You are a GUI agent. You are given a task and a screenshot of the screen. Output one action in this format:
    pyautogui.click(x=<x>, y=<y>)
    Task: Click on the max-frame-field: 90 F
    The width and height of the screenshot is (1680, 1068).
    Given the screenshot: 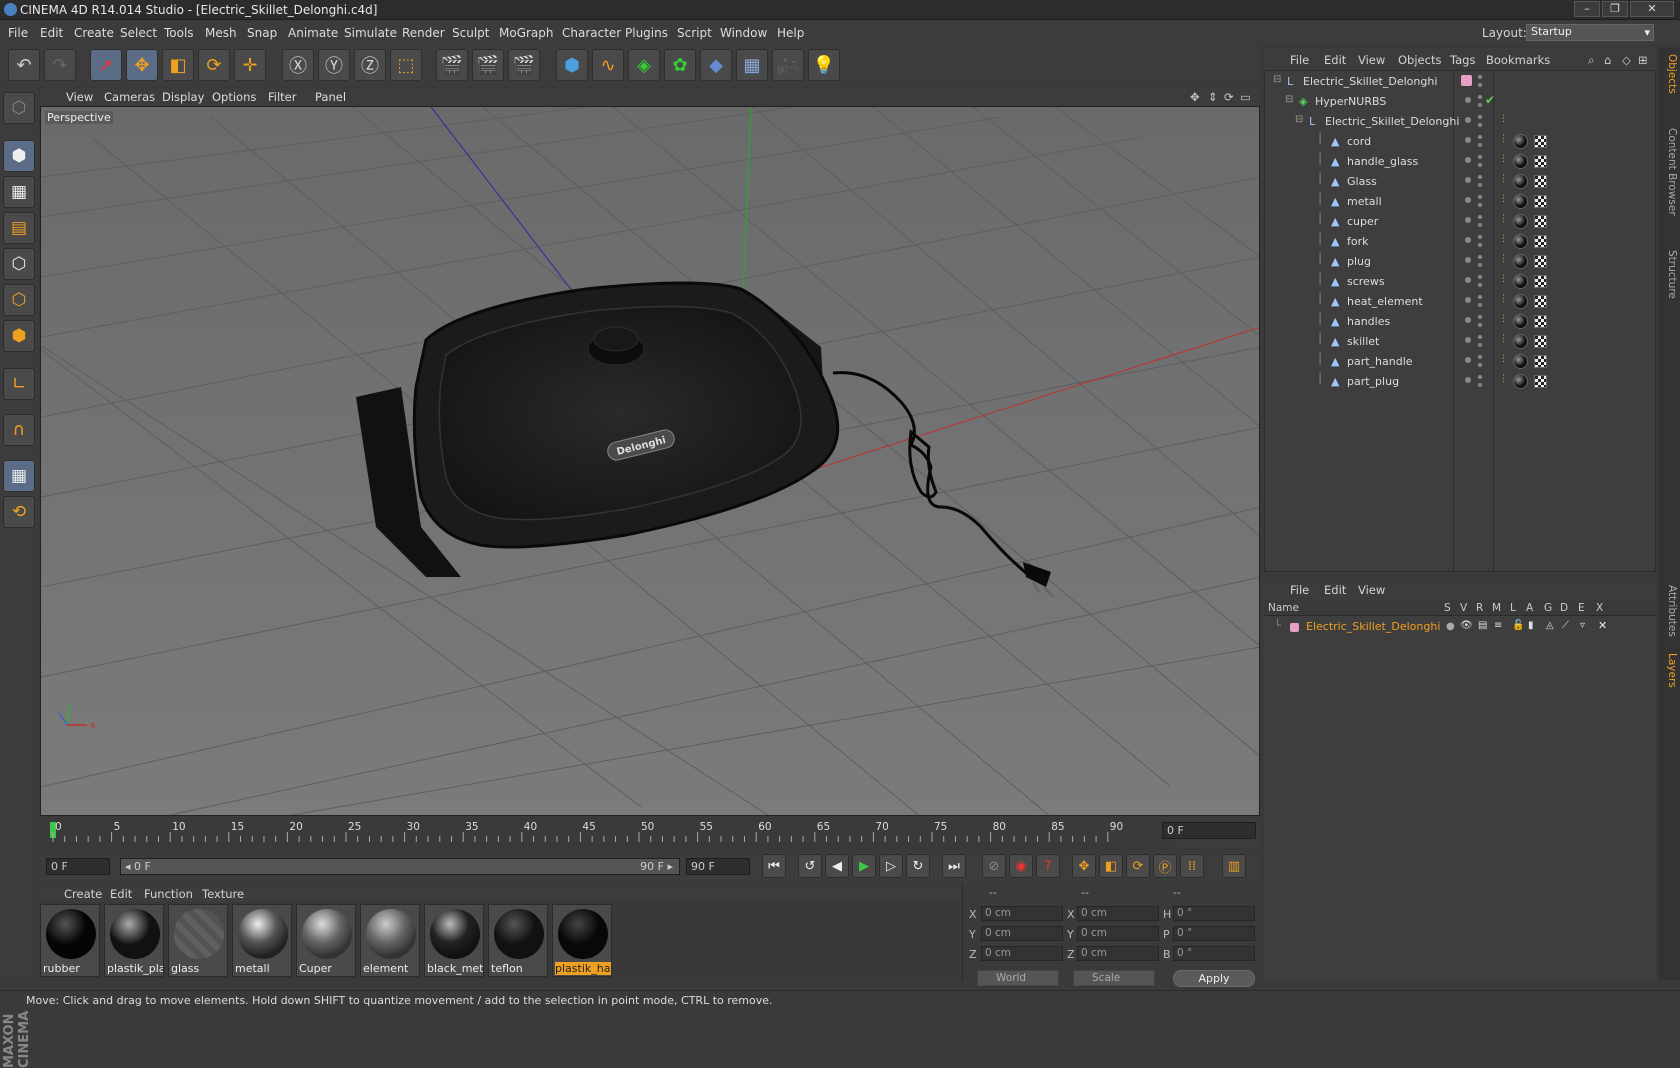 What is the action you would take?
    pyautogui.click(x=718, y=866)
    